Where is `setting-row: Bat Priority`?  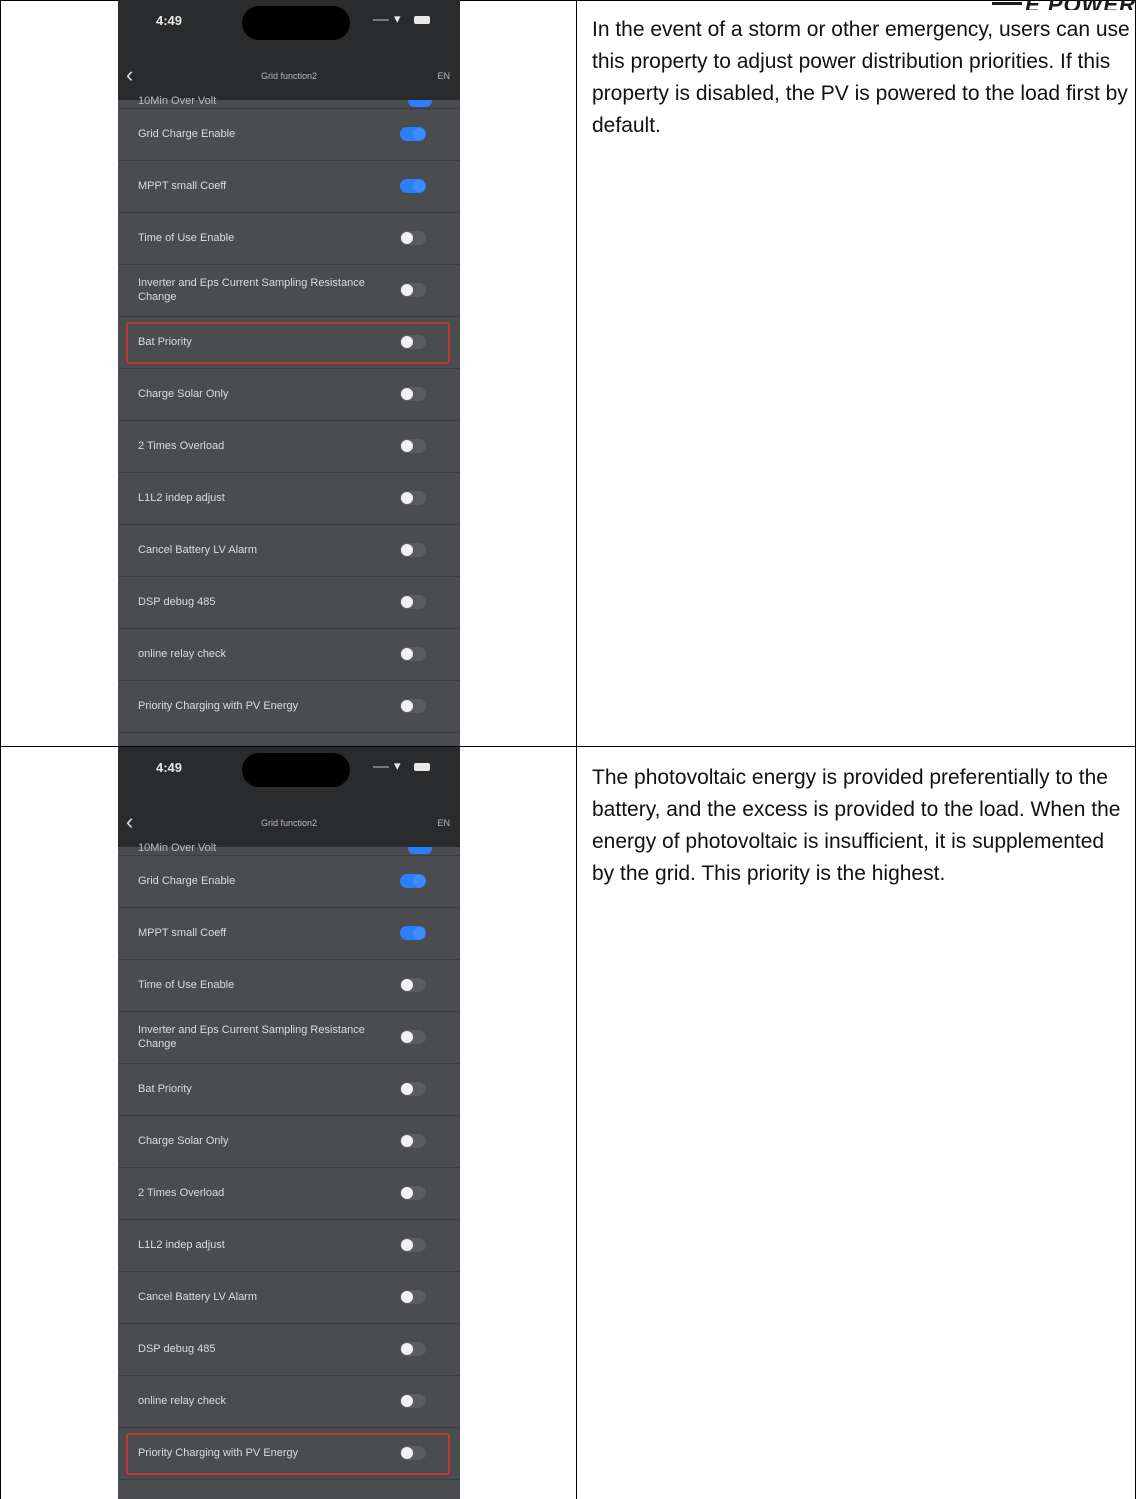
setting-row: Bat Priority is located at coordinates (289, 1089).